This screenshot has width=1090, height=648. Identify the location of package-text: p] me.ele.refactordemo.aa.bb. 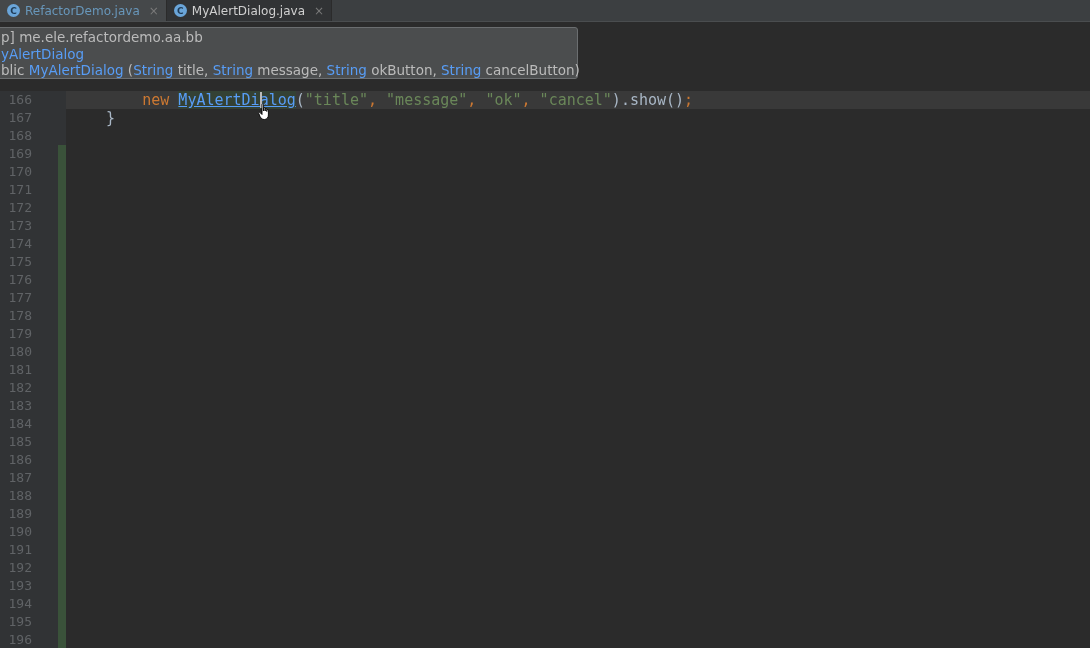
(102, 37).